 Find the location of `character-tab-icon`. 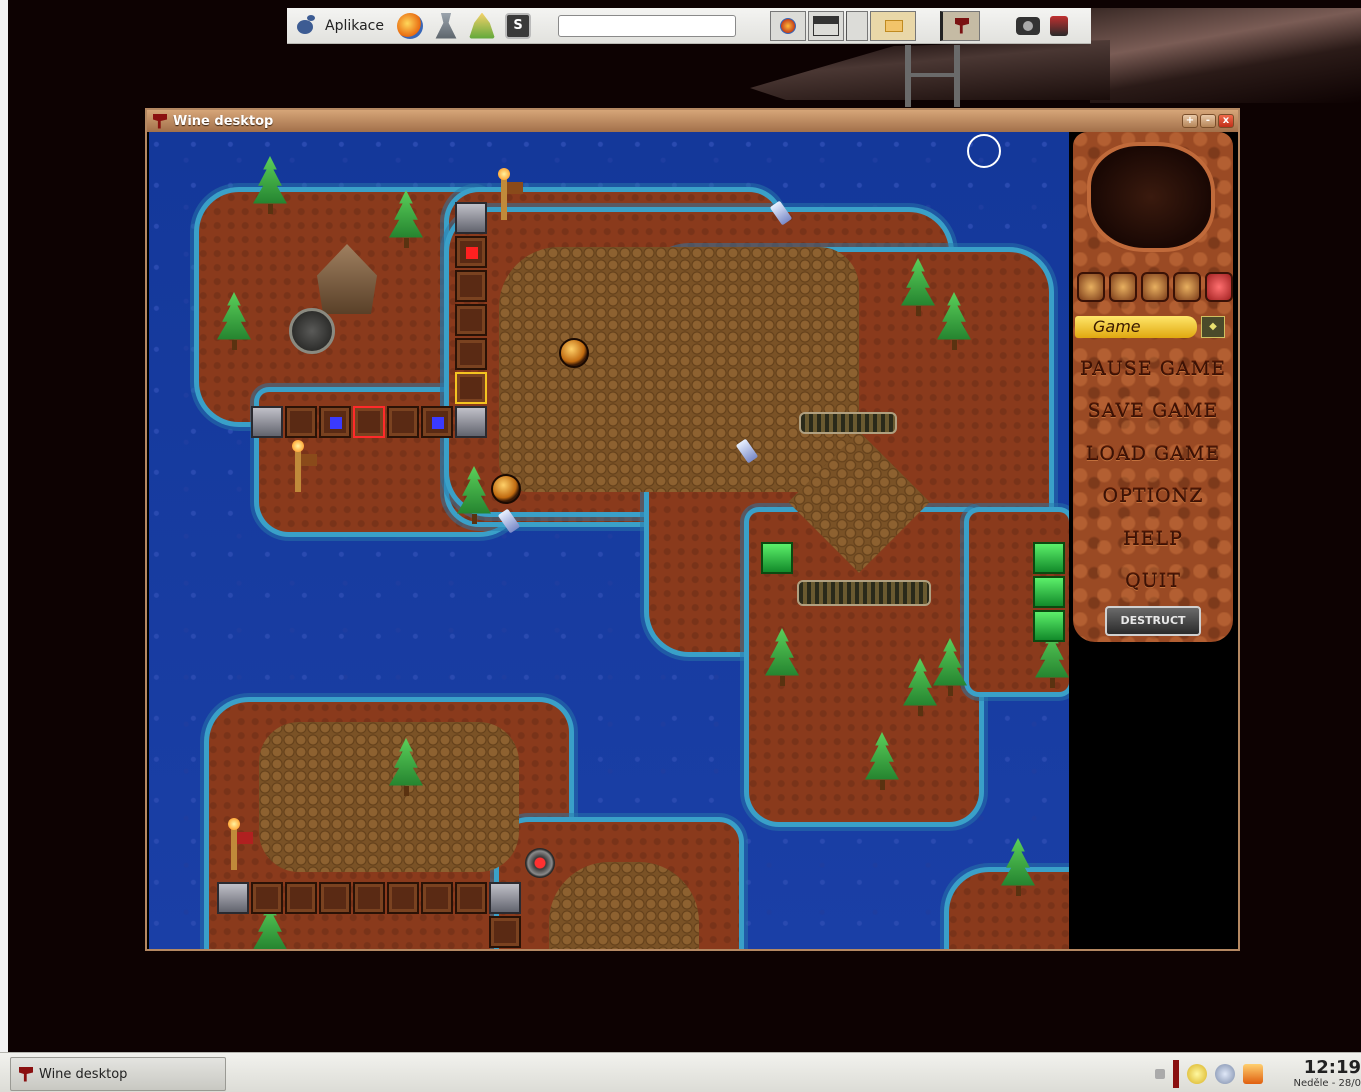

character-tab-icon is located at coordinates (1091, 287).